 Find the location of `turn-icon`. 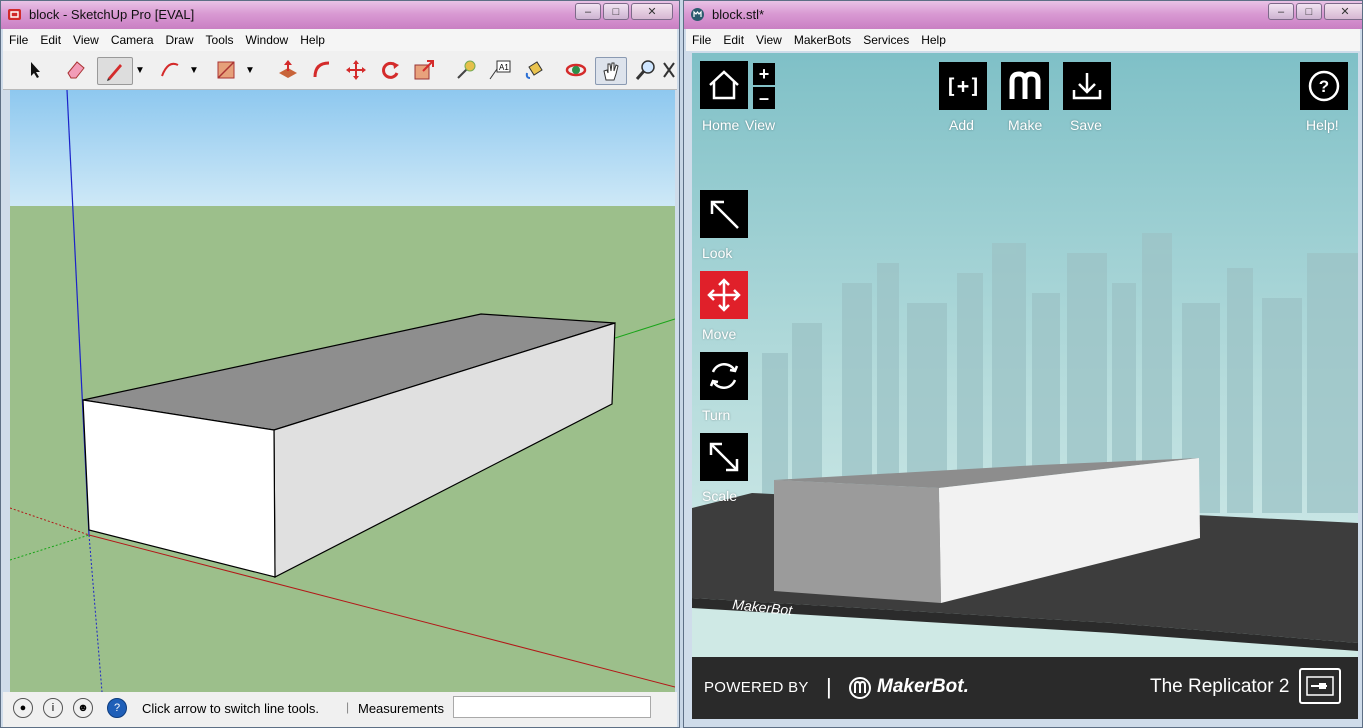

turn-icon is located at coordinates (724, 376).